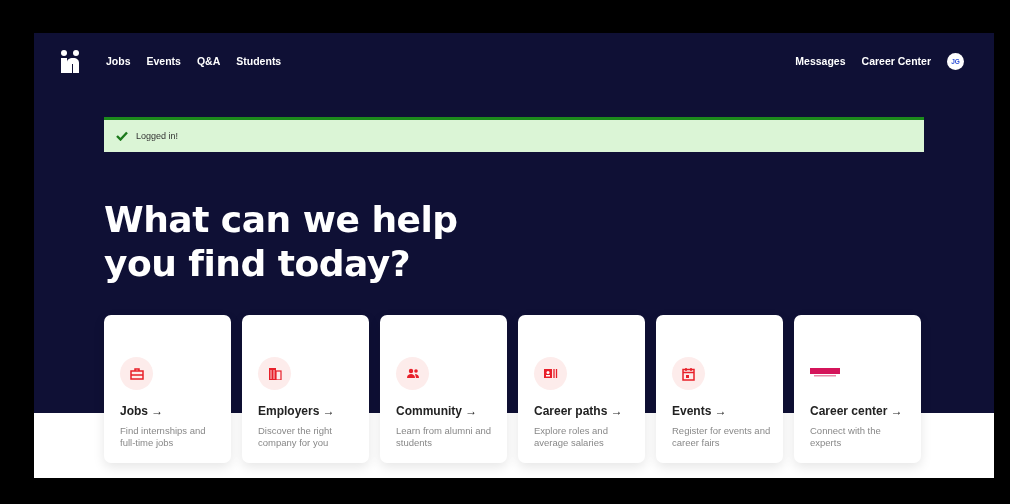 Image resolution: width=1010 pixels, height=504 pixels. I want to click on card-description: Connect with the experts, so click(846, 437).